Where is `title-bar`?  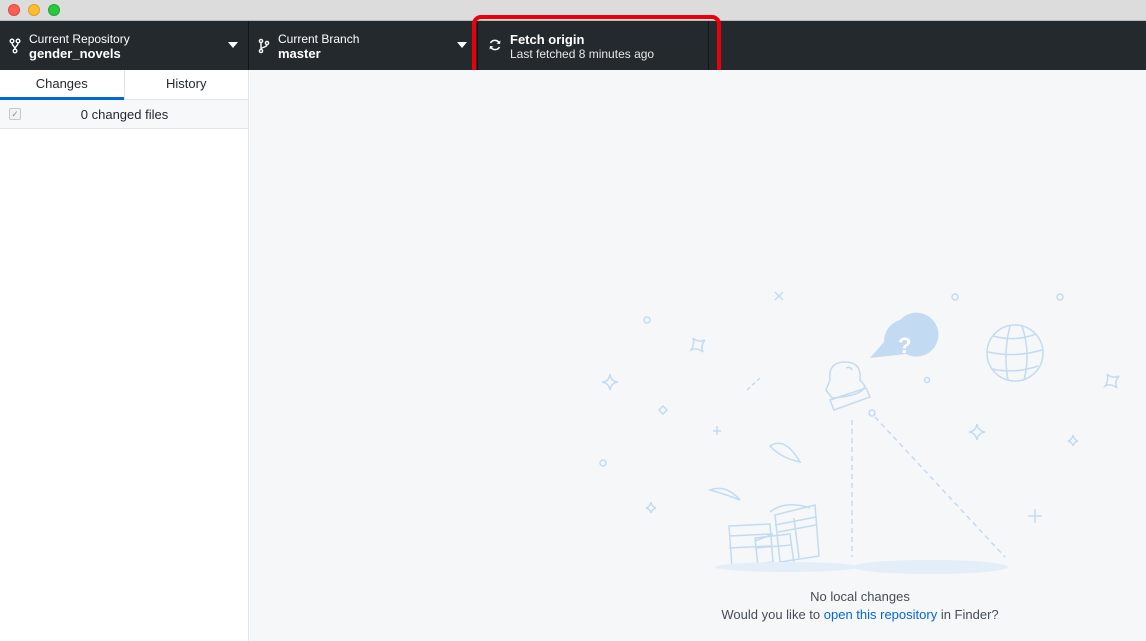 title-bar is located at coordinates (573, 10).